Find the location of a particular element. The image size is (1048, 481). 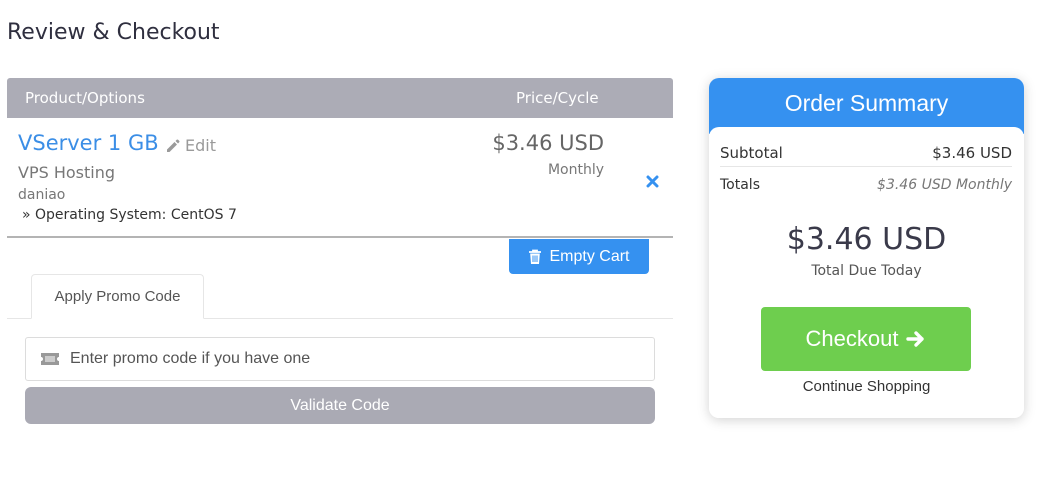

subtotal-label: Subtotal is located at coordinates (751, 152).